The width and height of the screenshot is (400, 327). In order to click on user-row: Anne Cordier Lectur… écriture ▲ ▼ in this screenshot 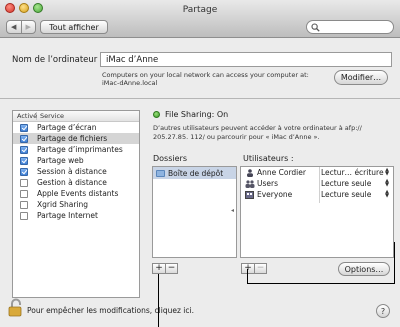, I will do `click(317, 172)`.